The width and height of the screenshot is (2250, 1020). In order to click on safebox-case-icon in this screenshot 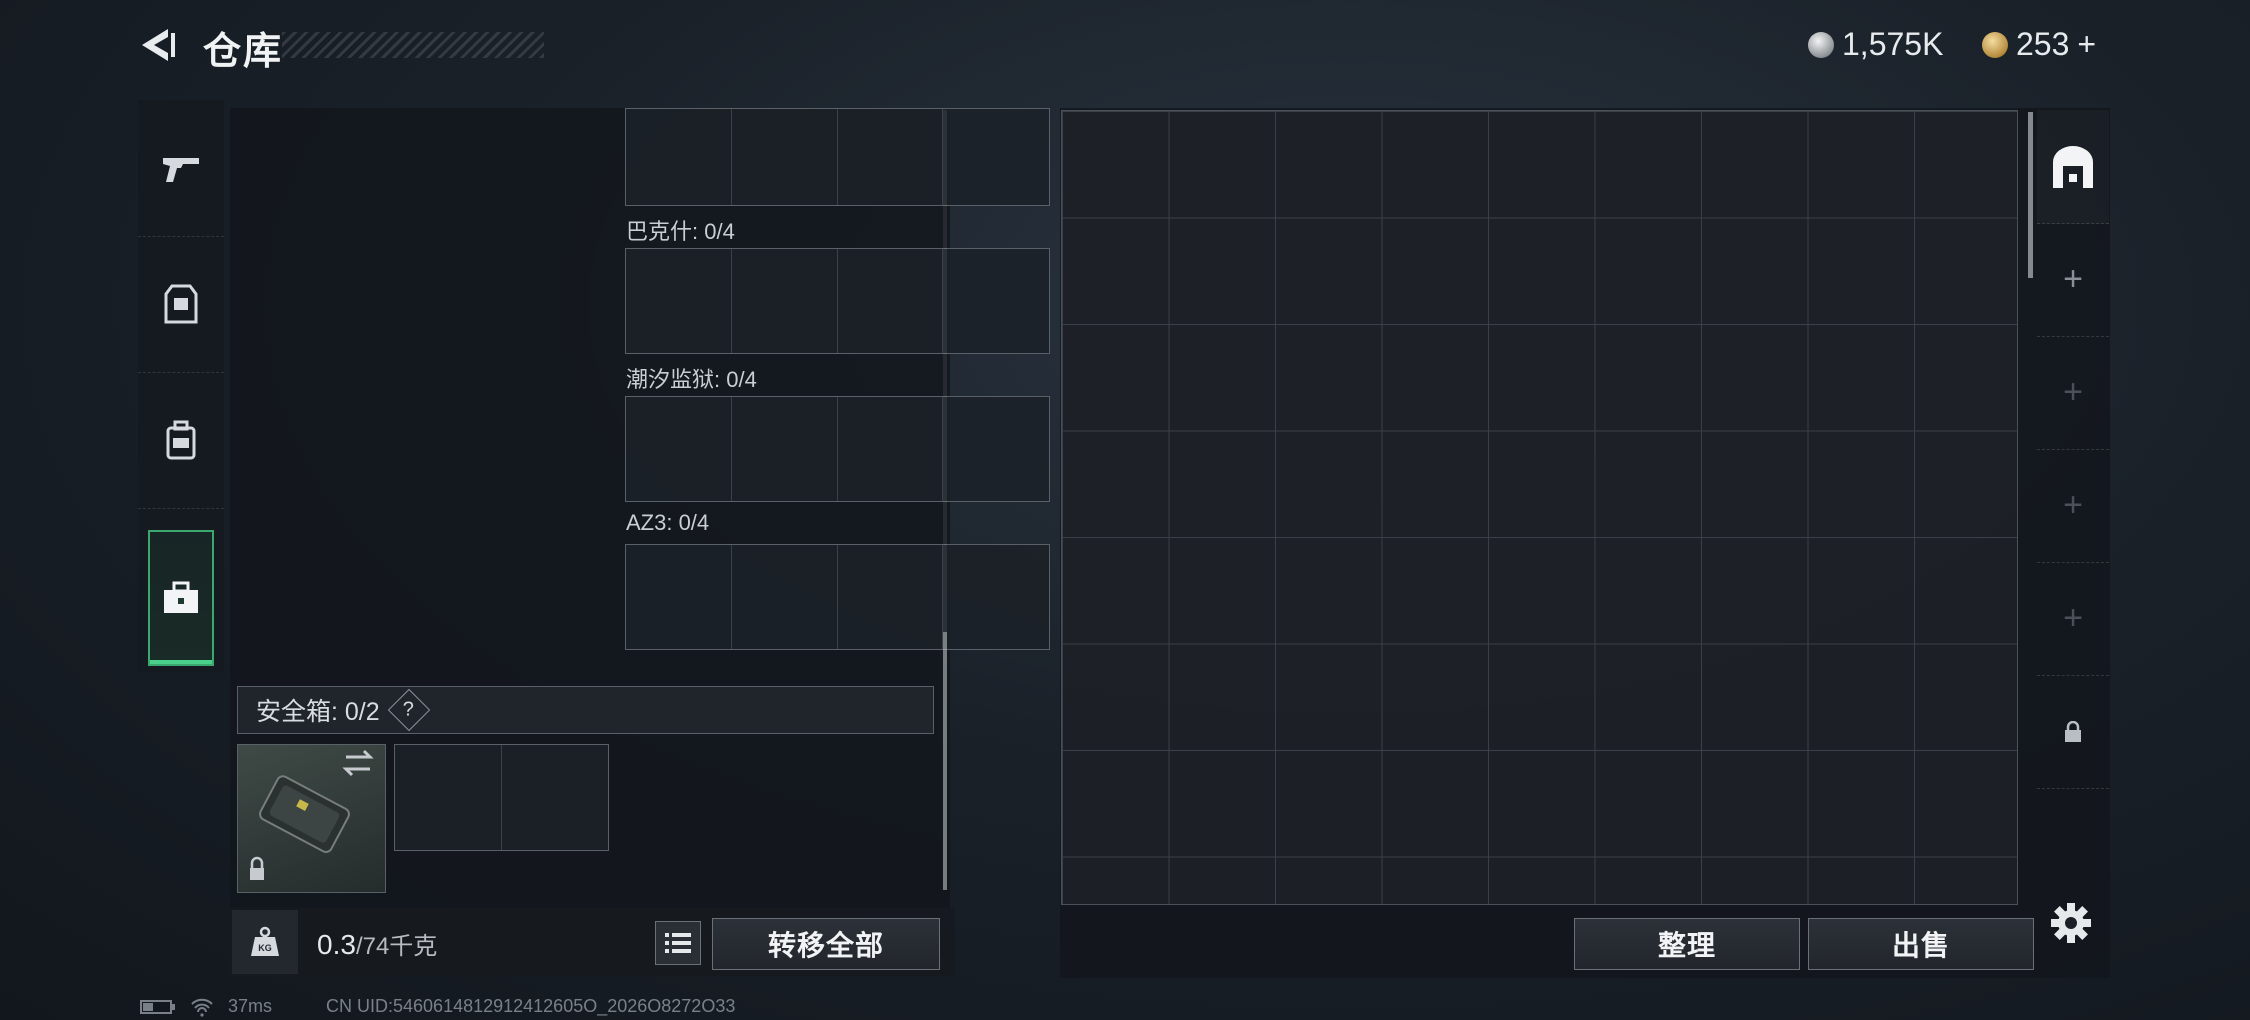, I will do `click(312, 814)`.